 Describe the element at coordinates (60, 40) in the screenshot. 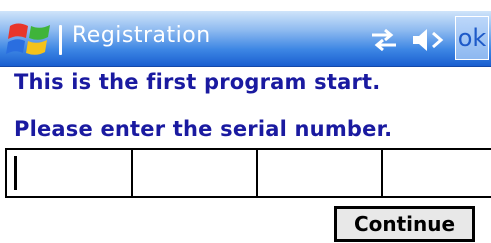

I see `title-separator` at that location.